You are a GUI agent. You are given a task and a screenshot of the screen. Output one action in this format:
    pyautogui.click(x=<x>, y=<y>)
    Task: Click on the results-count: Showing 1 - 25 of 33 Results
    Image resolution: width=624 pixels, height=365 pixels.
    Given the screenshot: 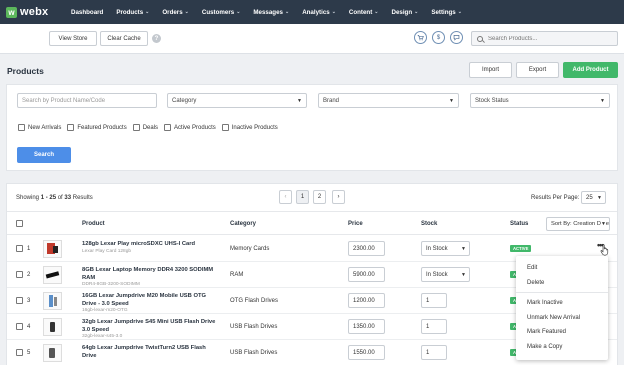 What is the action you would take?
    pyautogui.click(x=54, y=198)
    